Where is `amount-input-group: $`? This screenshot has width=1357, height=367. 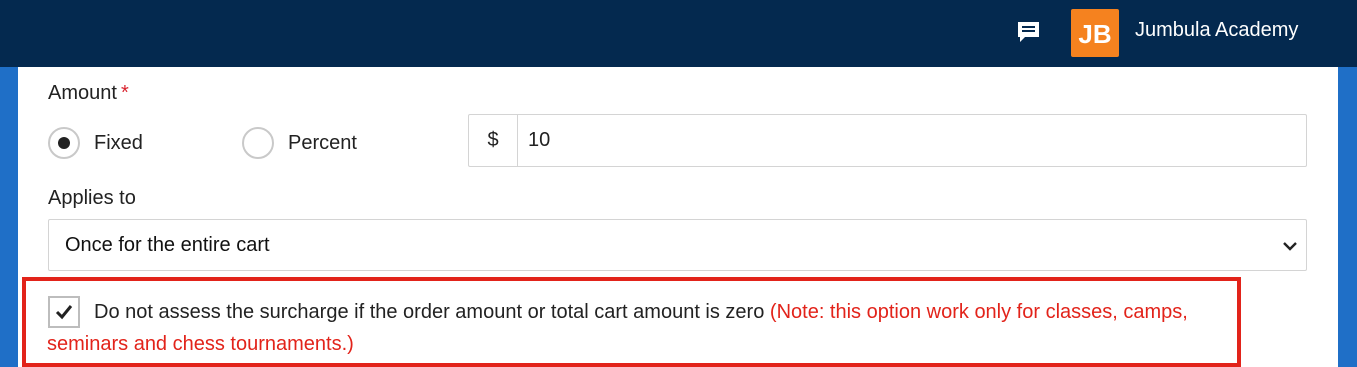 amount-input-group: $ is located at coordinates (887, 140).